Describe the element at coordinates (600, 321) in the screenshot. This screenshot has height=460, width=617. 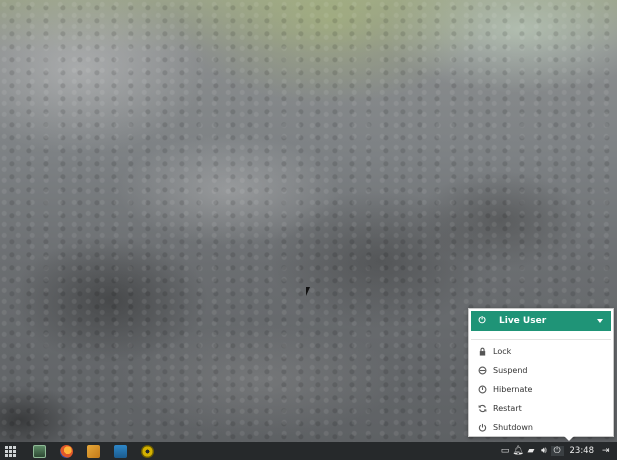
I see `chevron-down-icon` at that location.